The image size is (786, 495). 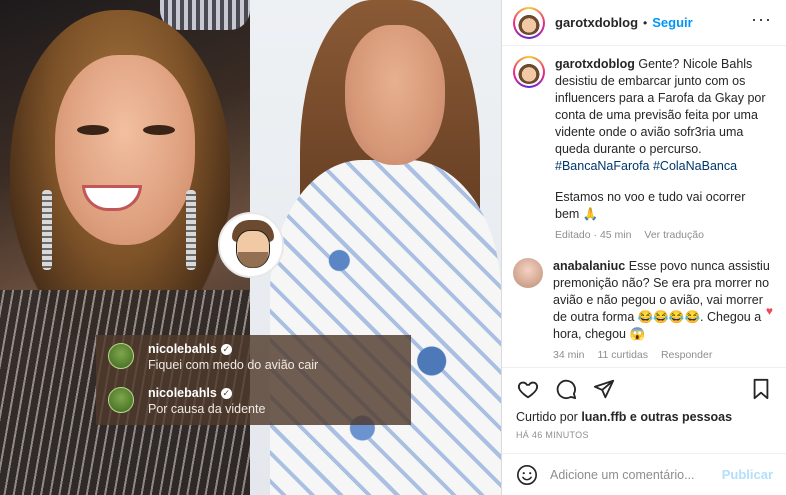 I want to click on edited-time: Editado · 45 min, so click(x=593, y=235).